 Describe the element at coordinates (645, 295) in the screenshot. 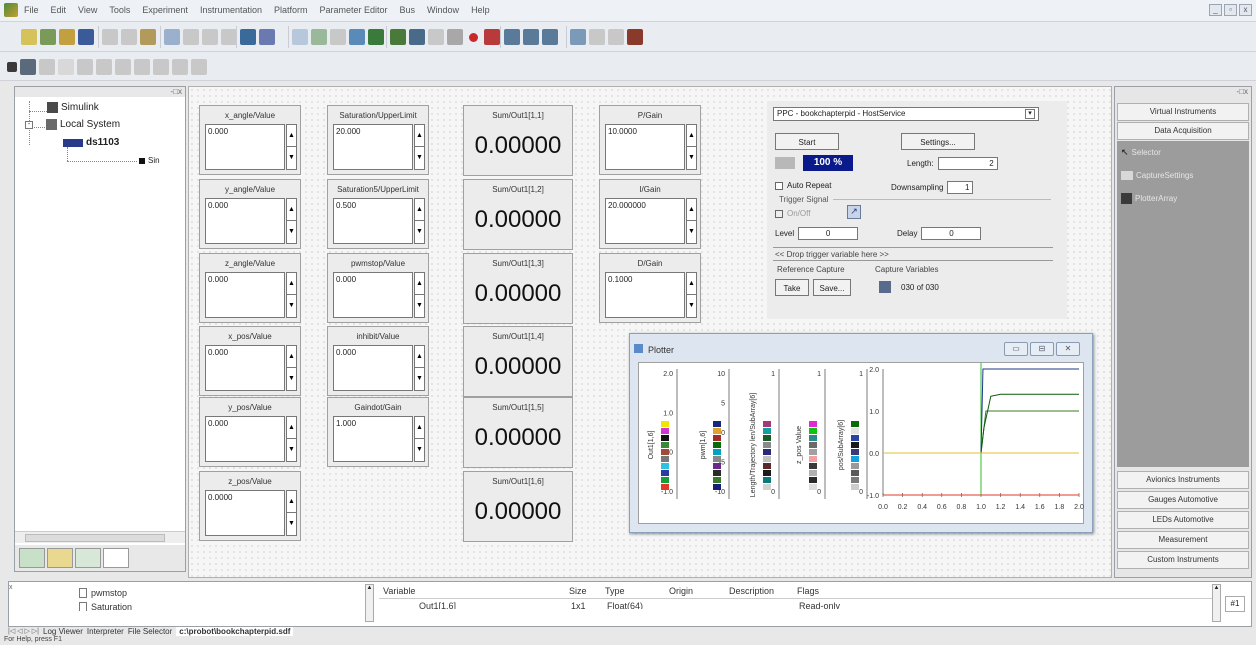

I see `input-field: 0.1000` at that location.